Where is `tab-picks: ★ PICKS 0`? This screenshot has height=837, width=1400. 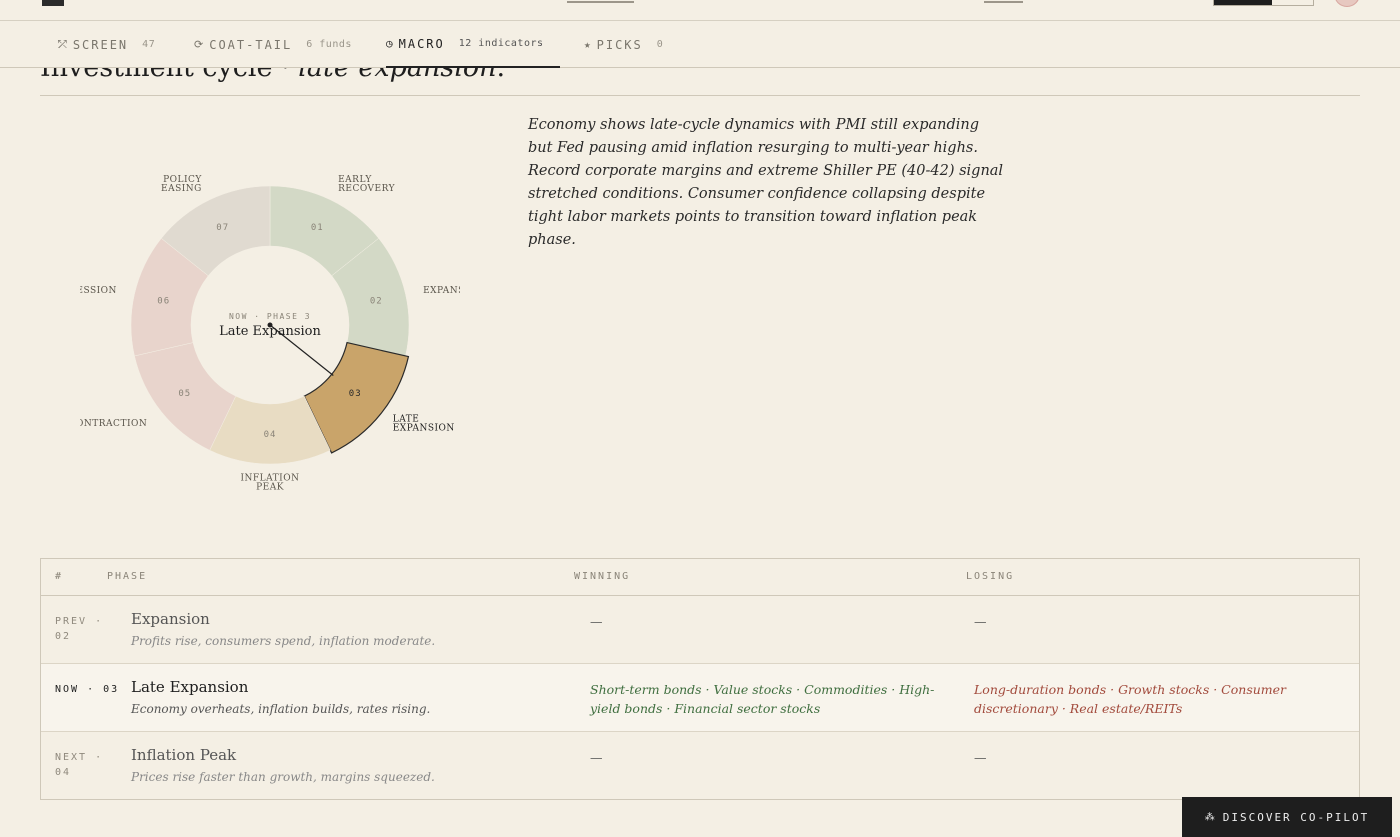
tab-picks: ★ PICKS 0 is located at coordinates (623, 44).